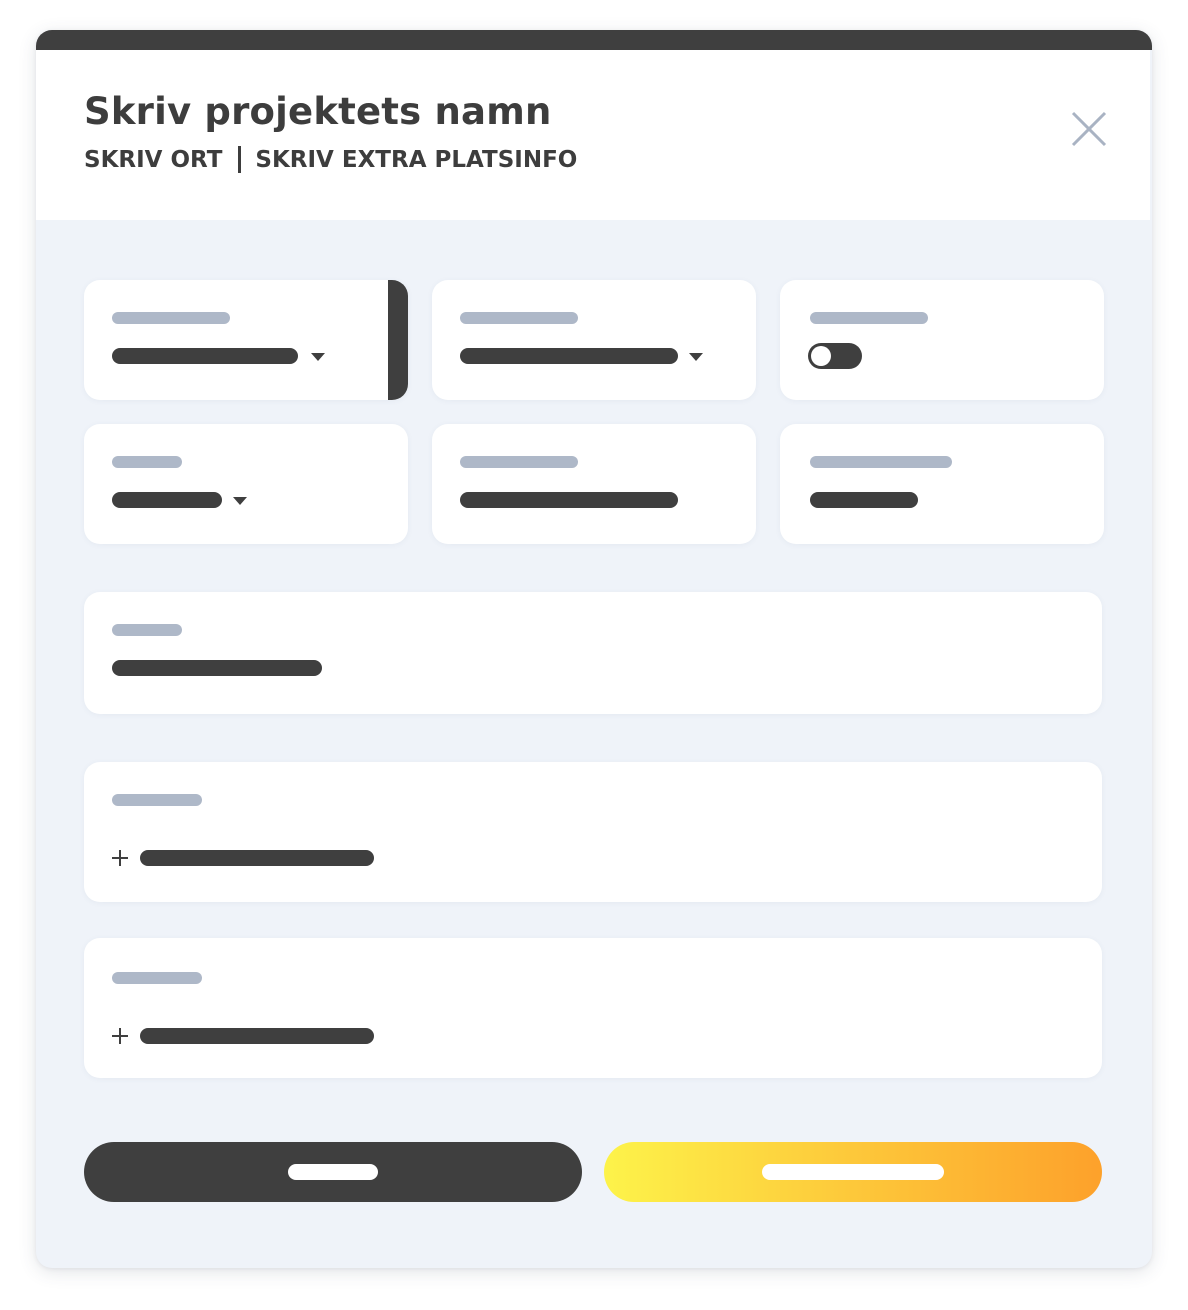  What do you see at coordinates (318, 111) in the screenshot?
I see `project-title: Skriv projektets namn` at bounding box center [318, 111].